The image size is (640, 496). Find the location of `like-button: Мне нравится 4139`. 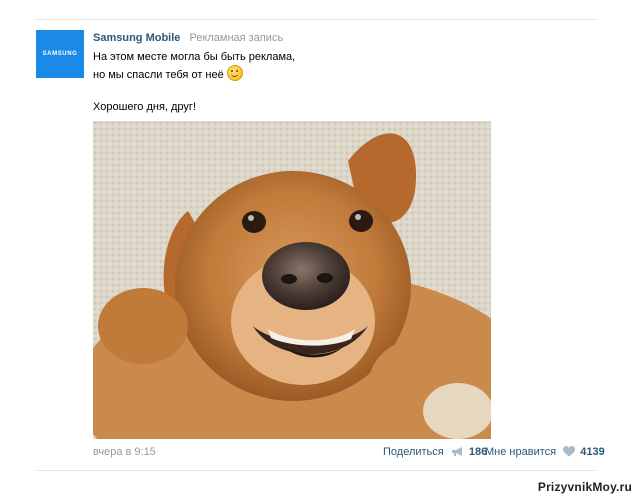

like-button: Мне нравится 4139 is located at coordinates (545, 452).